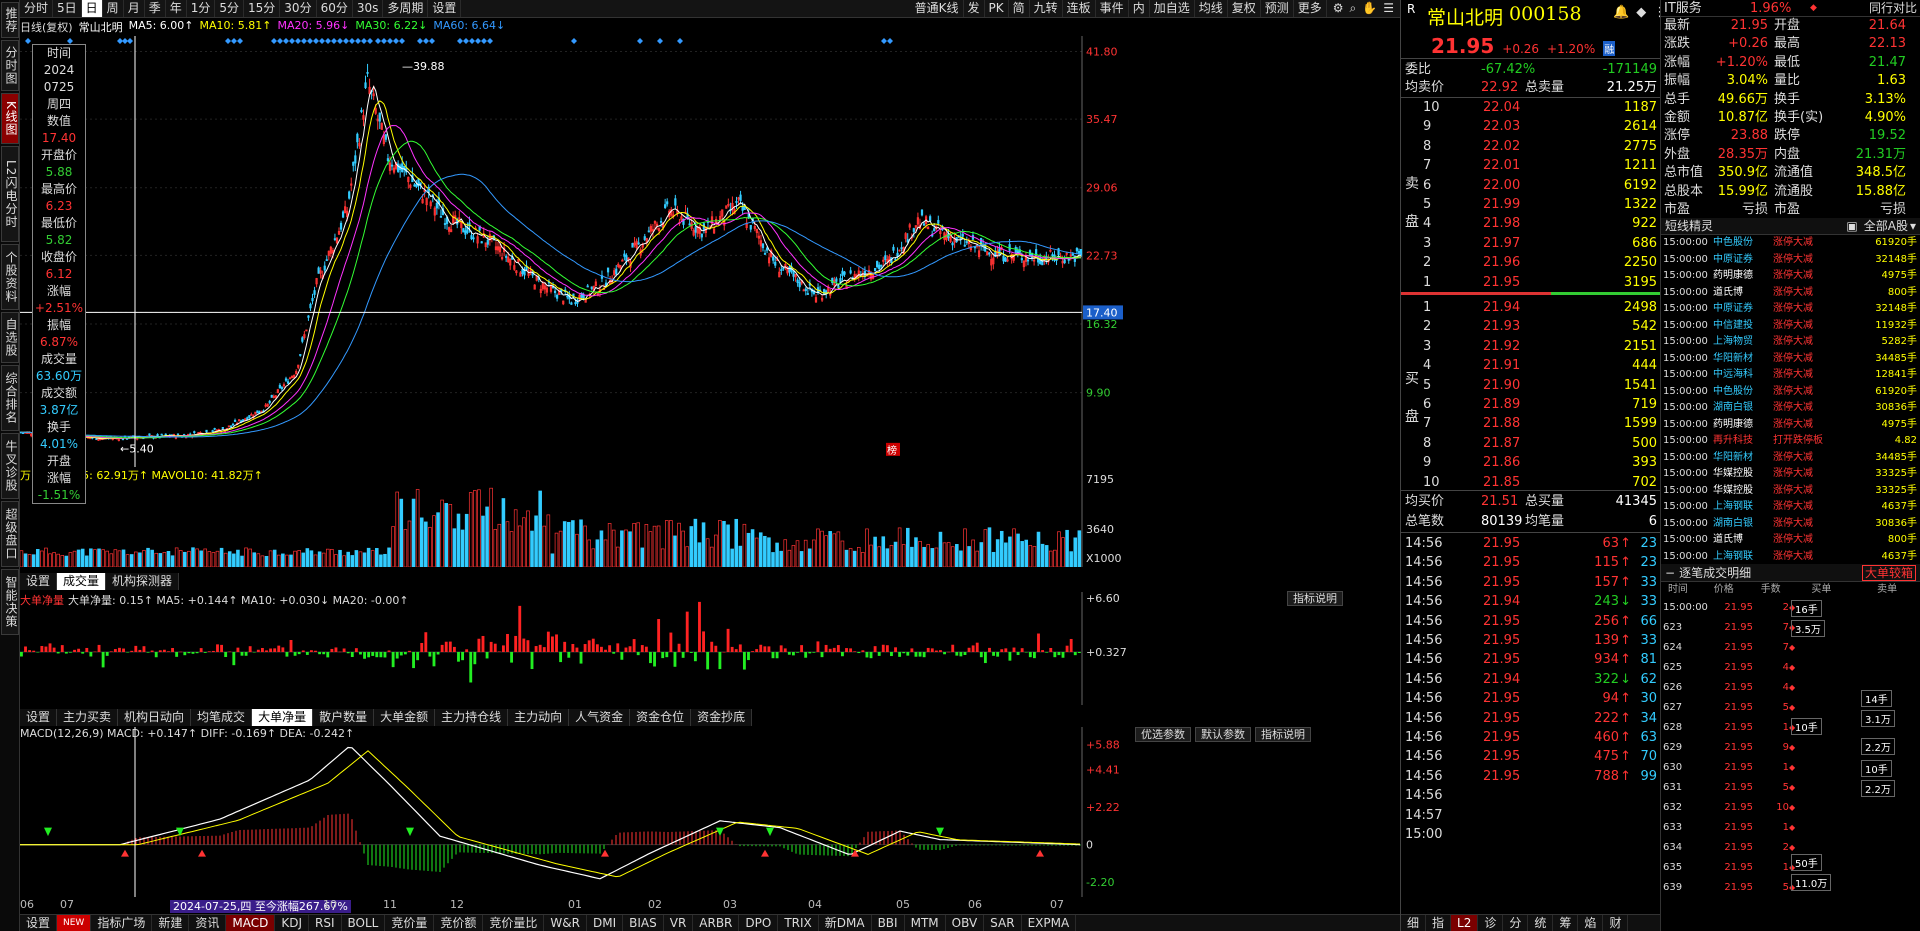  I want to click on period-tab-14: 设置, so click(445, 8).